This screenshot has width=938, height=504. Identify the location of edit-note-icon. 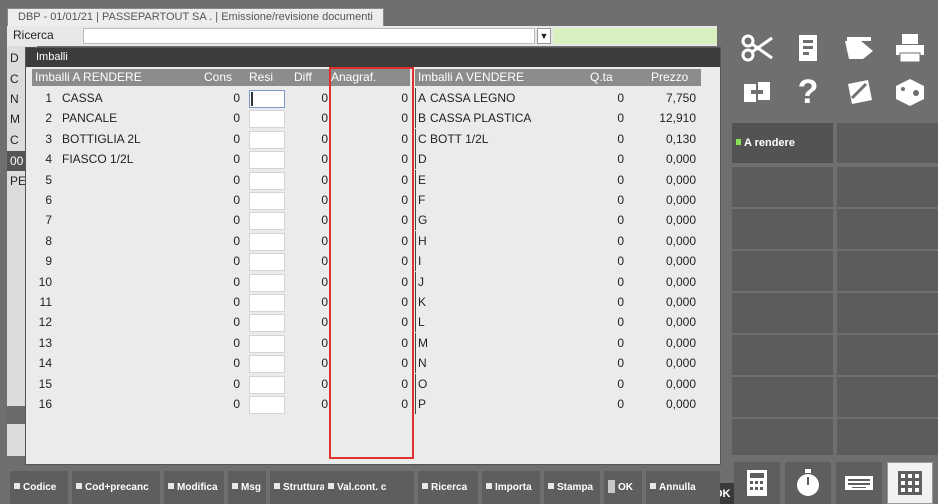
(859, 92).